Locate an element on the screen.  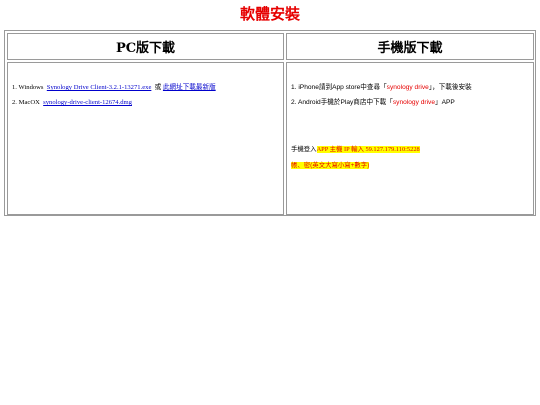
instruction-text: Android手機於Play商店中下載「 is located at coordinates (345, 102).